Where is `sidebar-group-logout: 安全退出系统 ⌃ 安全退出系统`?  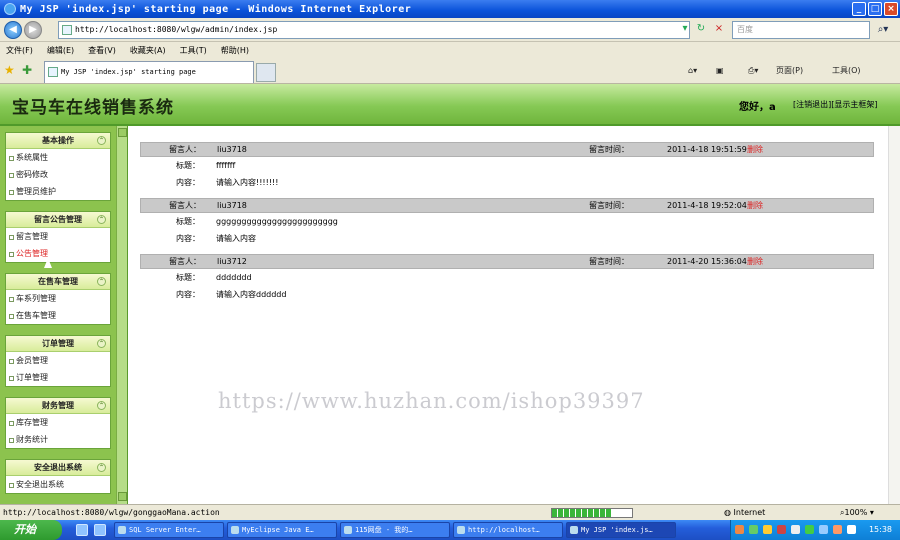
sidebar-group-logout: 安全退出系统 ⌃ 安全退出系统 is located at coordinates (58, 476).